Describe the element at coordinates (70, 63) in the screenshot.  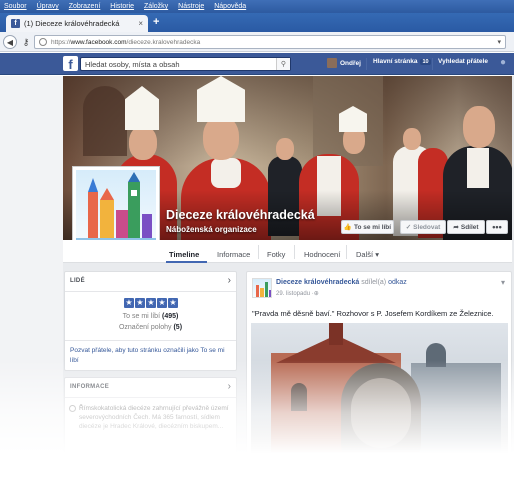
I see `facebook-logo-icon: f` at that location.